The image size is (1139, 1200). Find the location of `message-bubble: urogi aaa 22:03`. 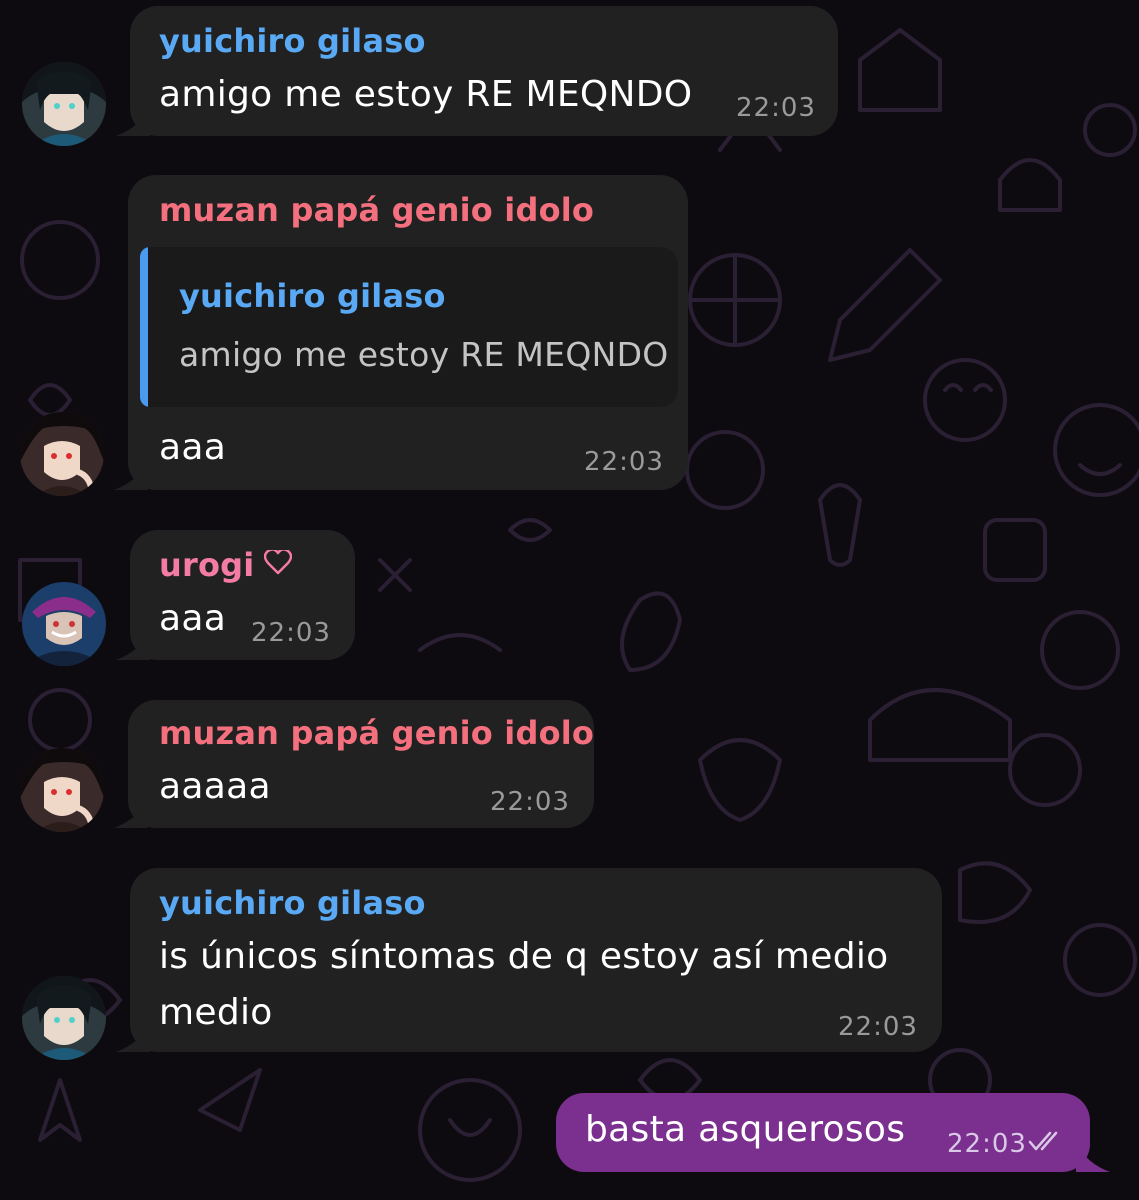

message-bubble: urogi aaa 22:03 is located at coordinates (242, 595).